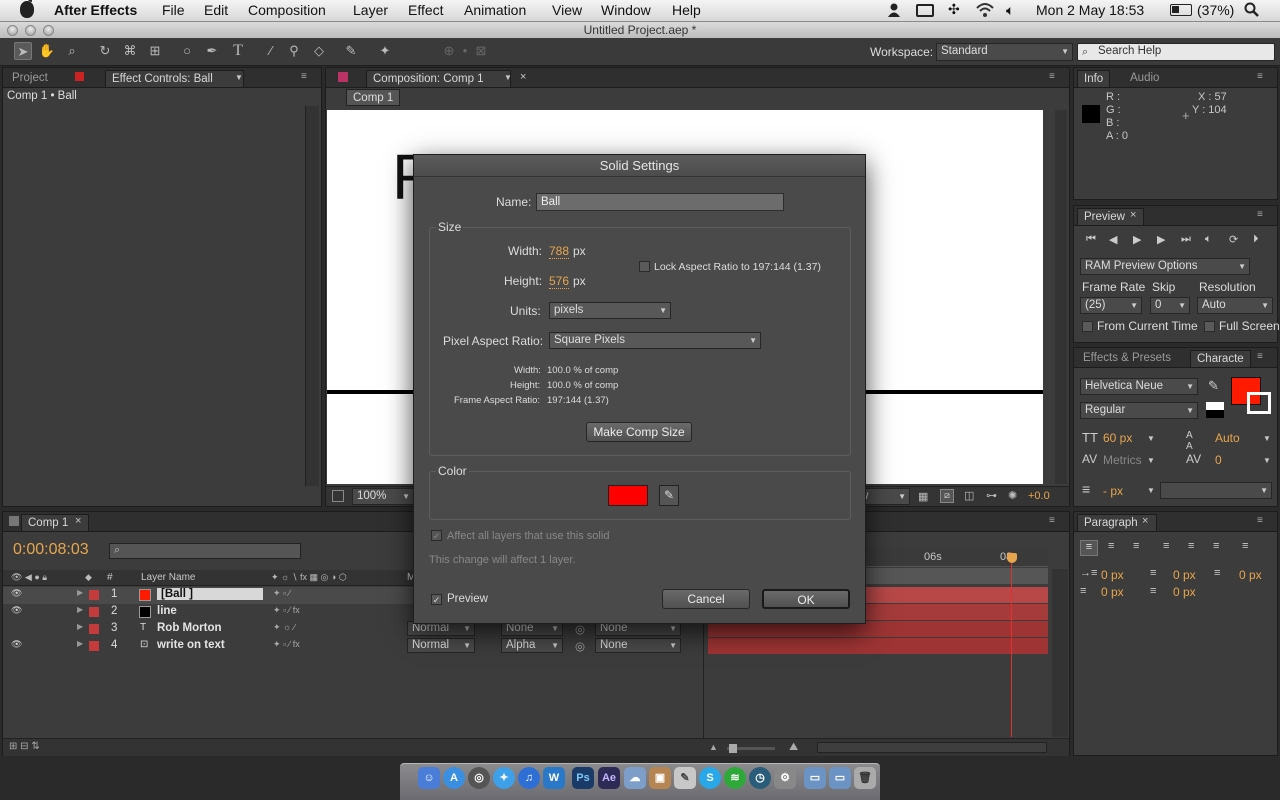  I want to click on previous-frame-icon: ◀︎, so click(1113, 239).